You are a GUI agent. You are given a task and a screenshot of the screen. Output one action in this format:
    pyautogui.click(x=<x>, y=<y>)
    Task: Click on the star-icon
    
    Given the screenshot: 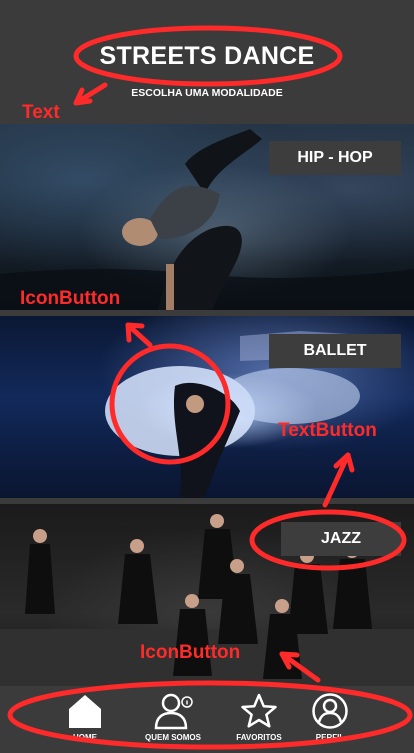 What is the action you would take?
    pyautogui.click(x=259, y=710)
    